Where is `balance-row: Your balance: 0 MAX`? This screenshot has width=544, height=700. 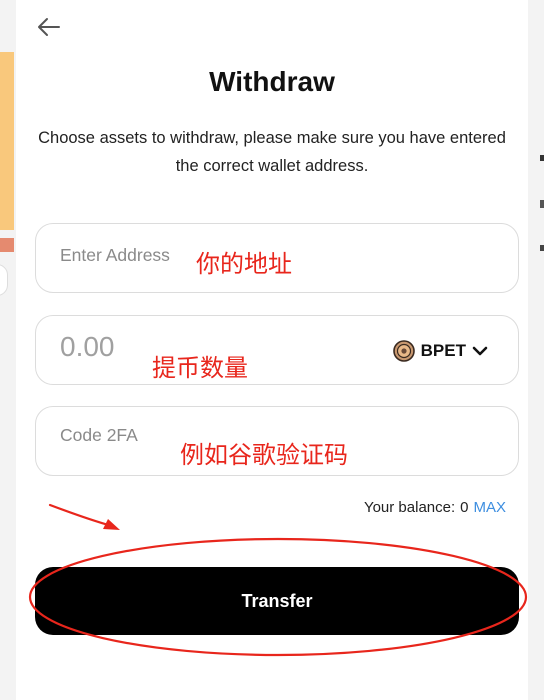
balance-row: Your balance: 0 MAX is located at coordinates (435, 507).